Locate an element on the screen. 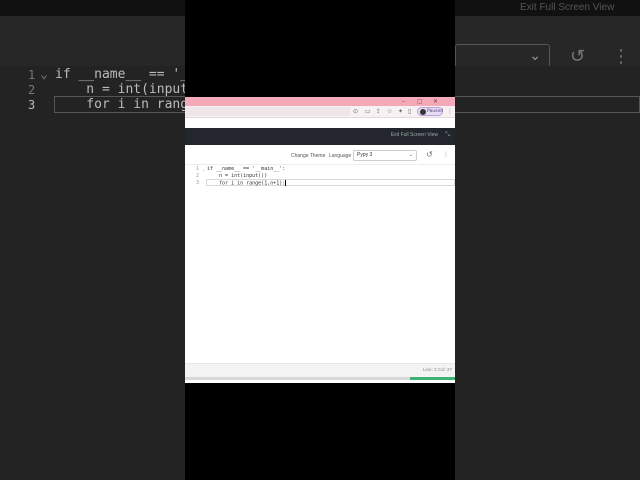 The height and width of the screenshot is (480, 640). editor-header: Change Theme Language Pypy 3 ⌄ ↺ ⋮ is located at coordinates (320, 156).